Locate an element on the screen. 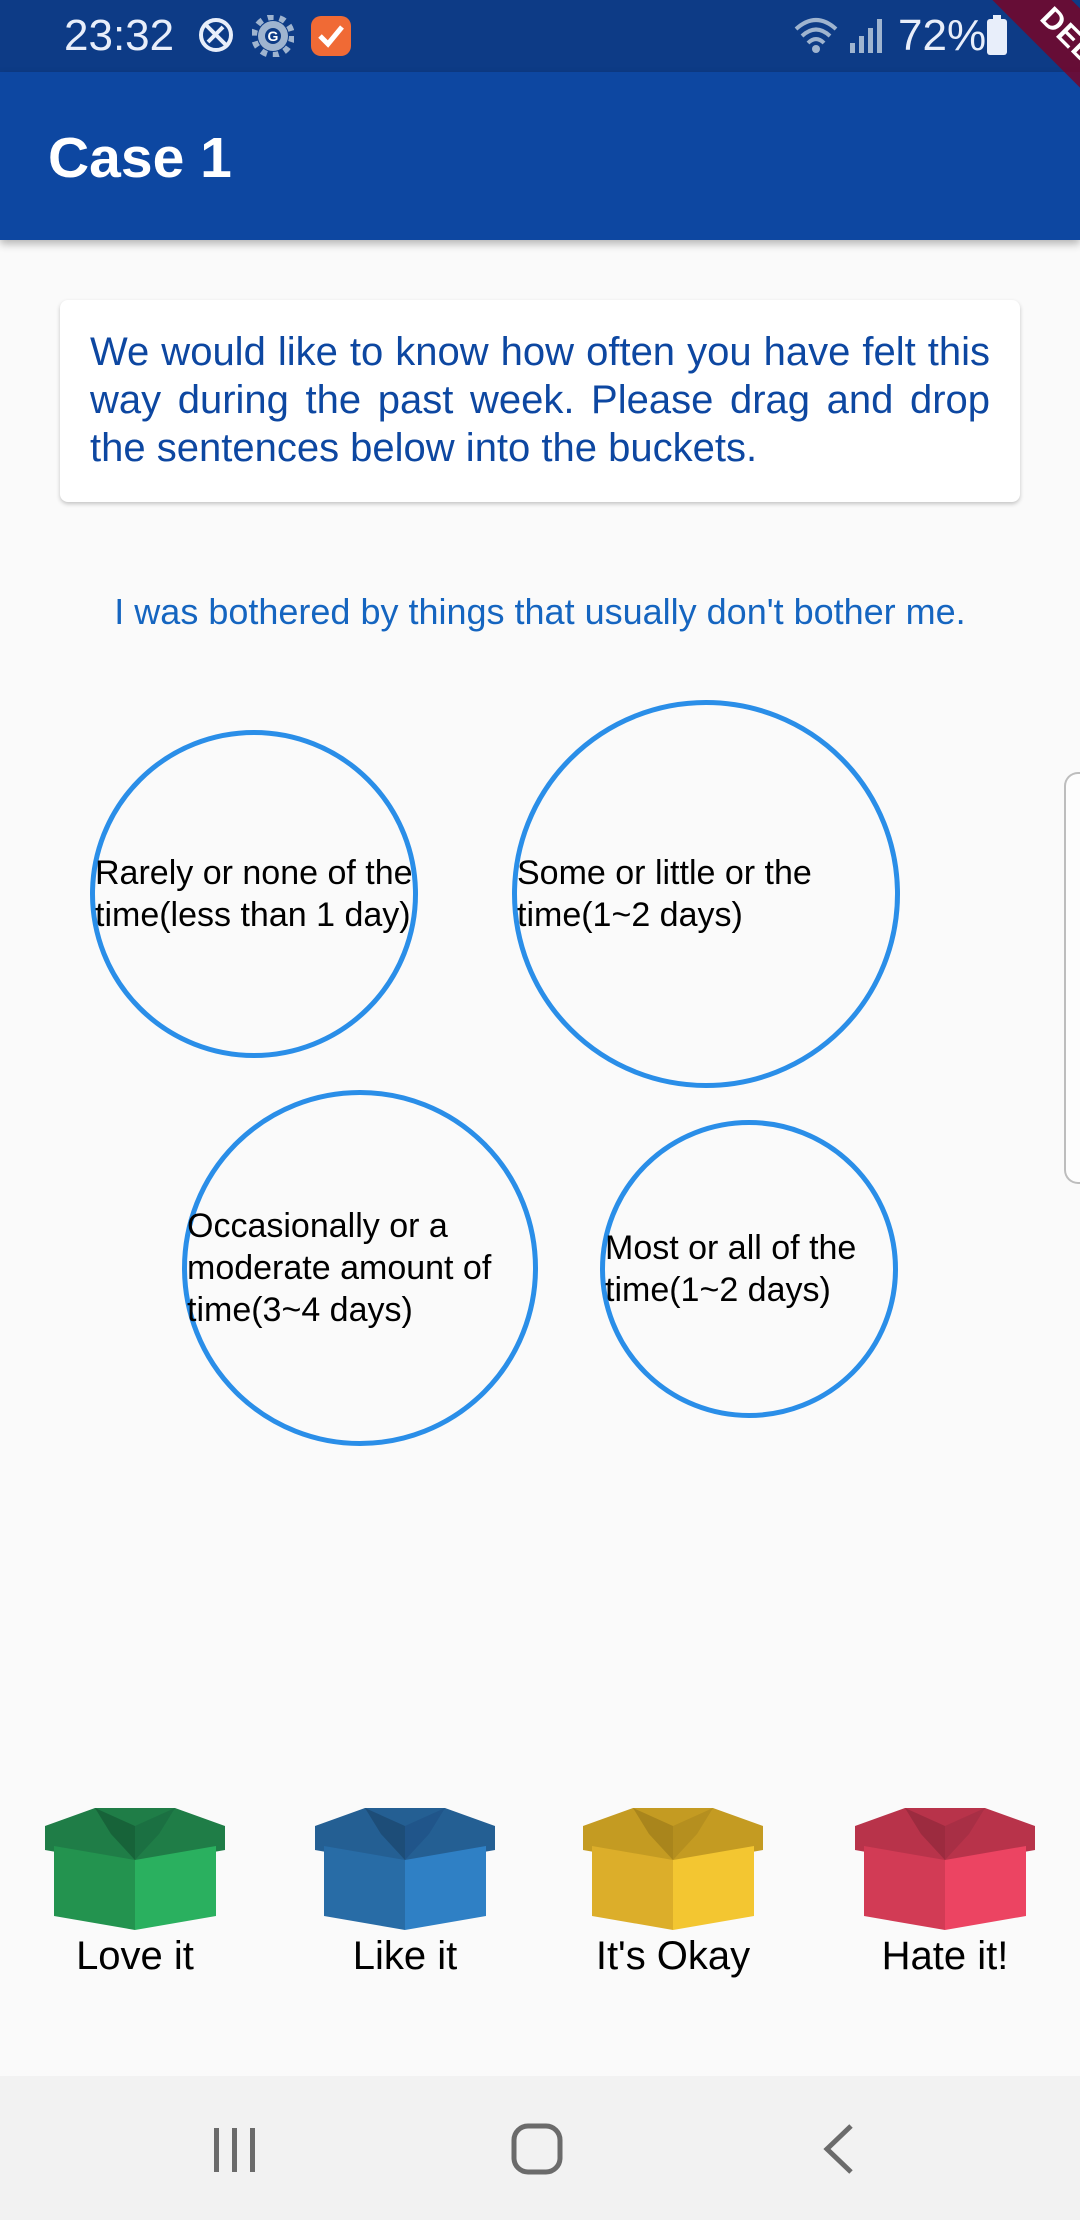  back-icon is located at coordinates (840, 2149).